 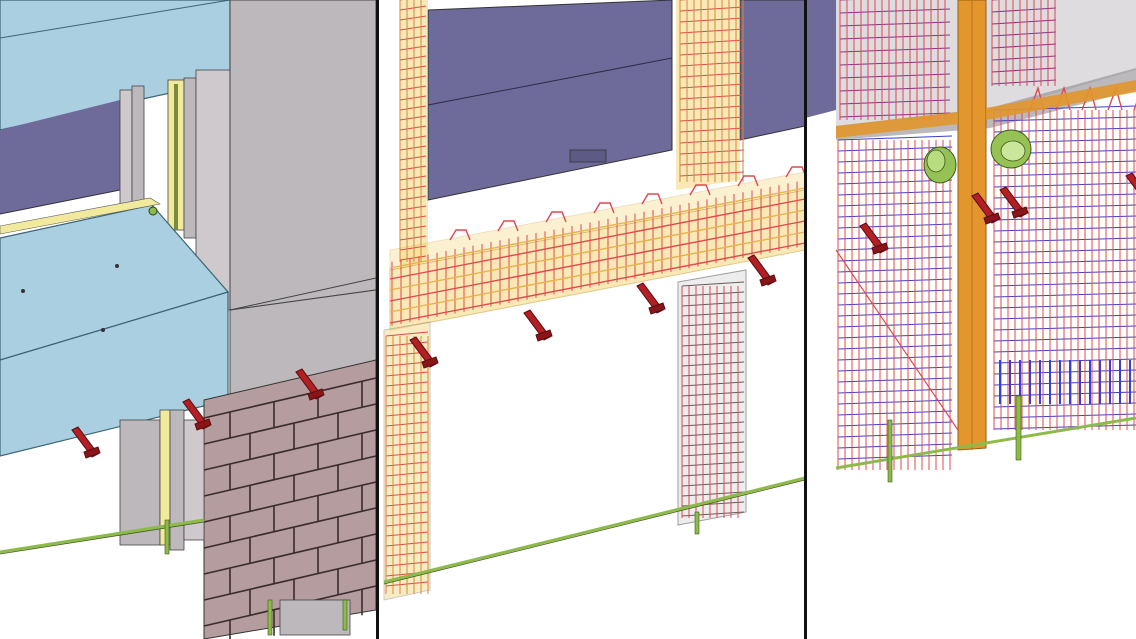 What do you see at coordinates (290, 499) in the screenshot?
I see `brick-cladding` at bounding box center [290, 499].